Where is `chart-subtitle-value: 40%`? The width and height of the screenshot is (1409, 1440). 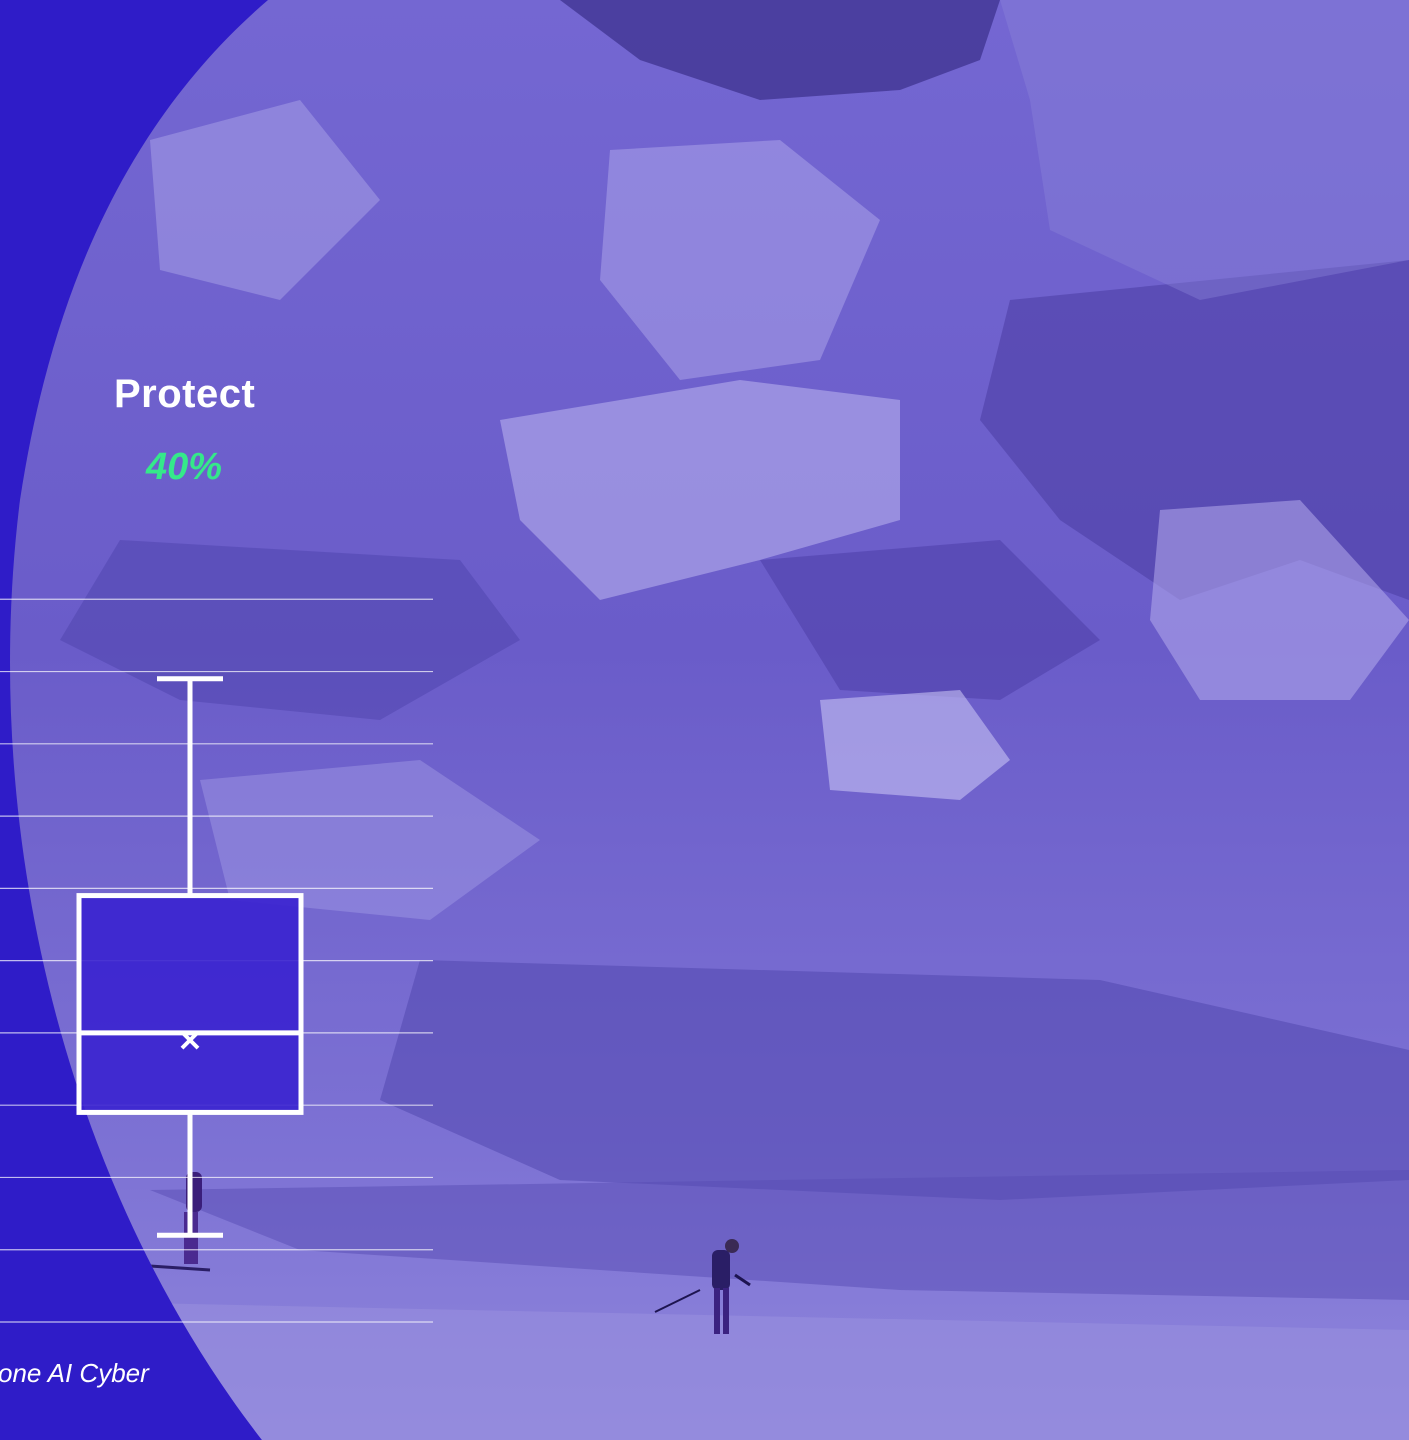 chart-subtitle-value: 40% is located at coordinates (184, 467).